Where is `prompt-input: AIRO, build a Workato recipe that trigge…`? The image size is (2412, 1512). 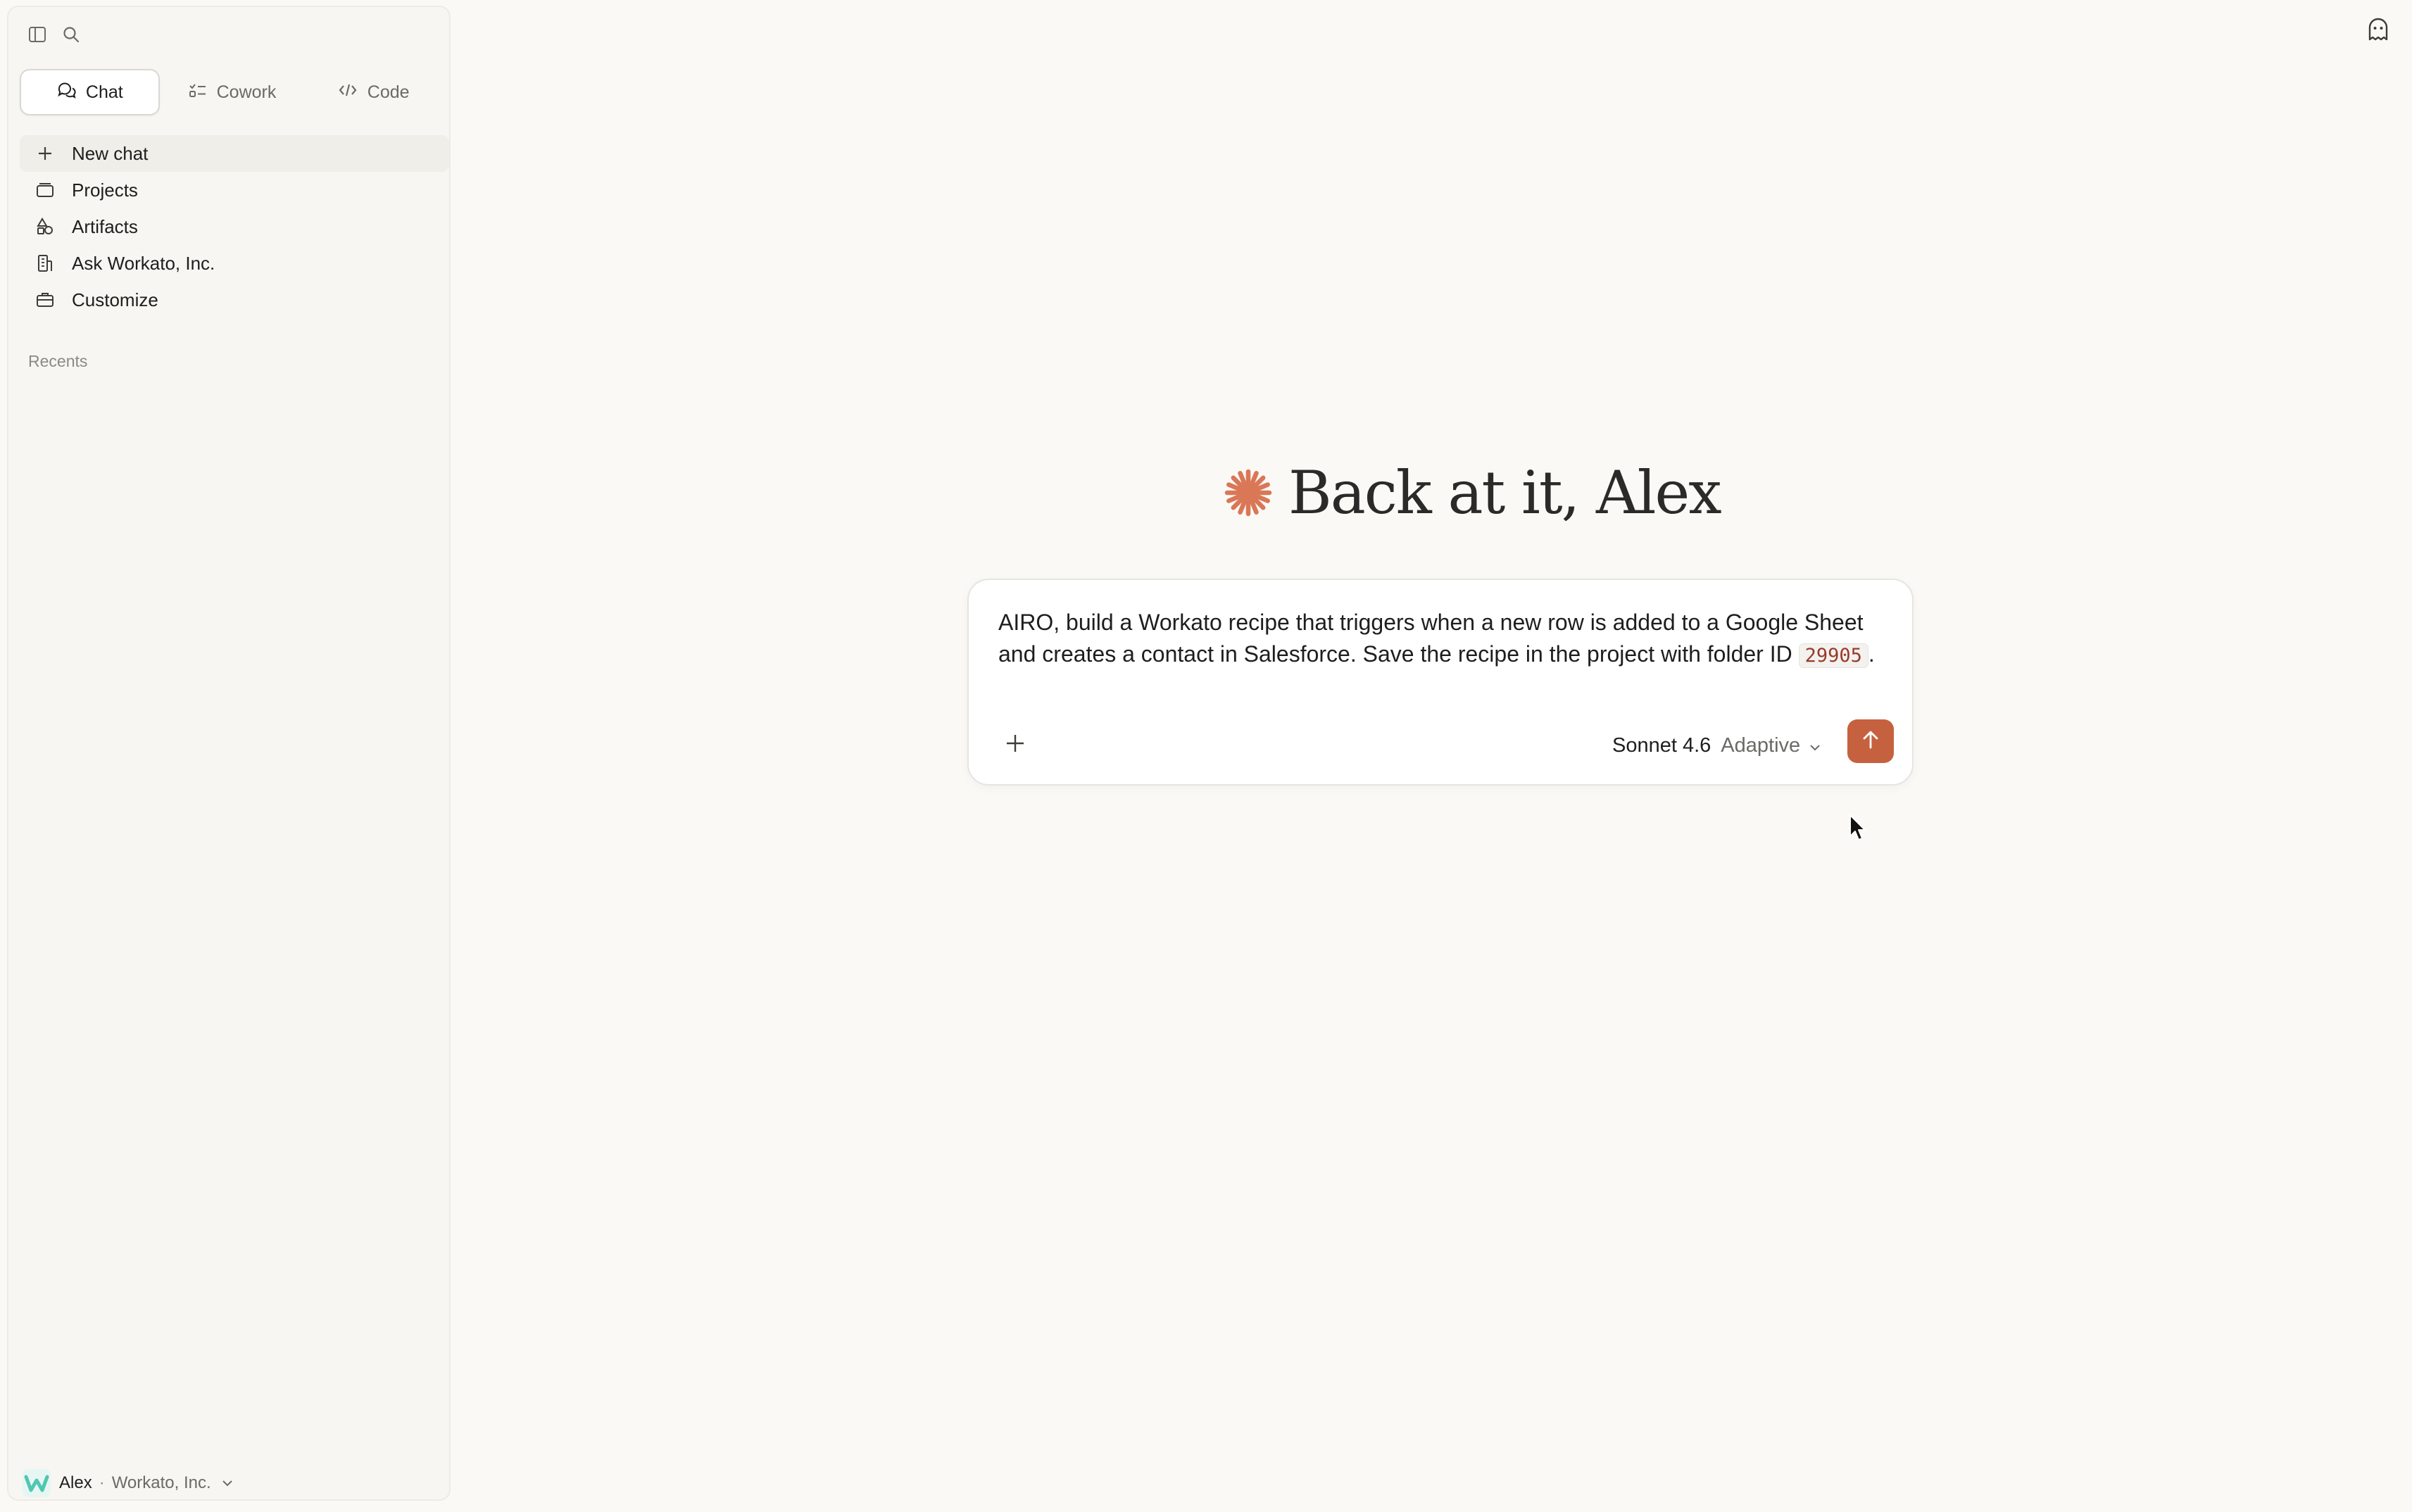
prompt-input: AIRO, build a Workato recipe that trigge… is located at coordinates (1441, 640).